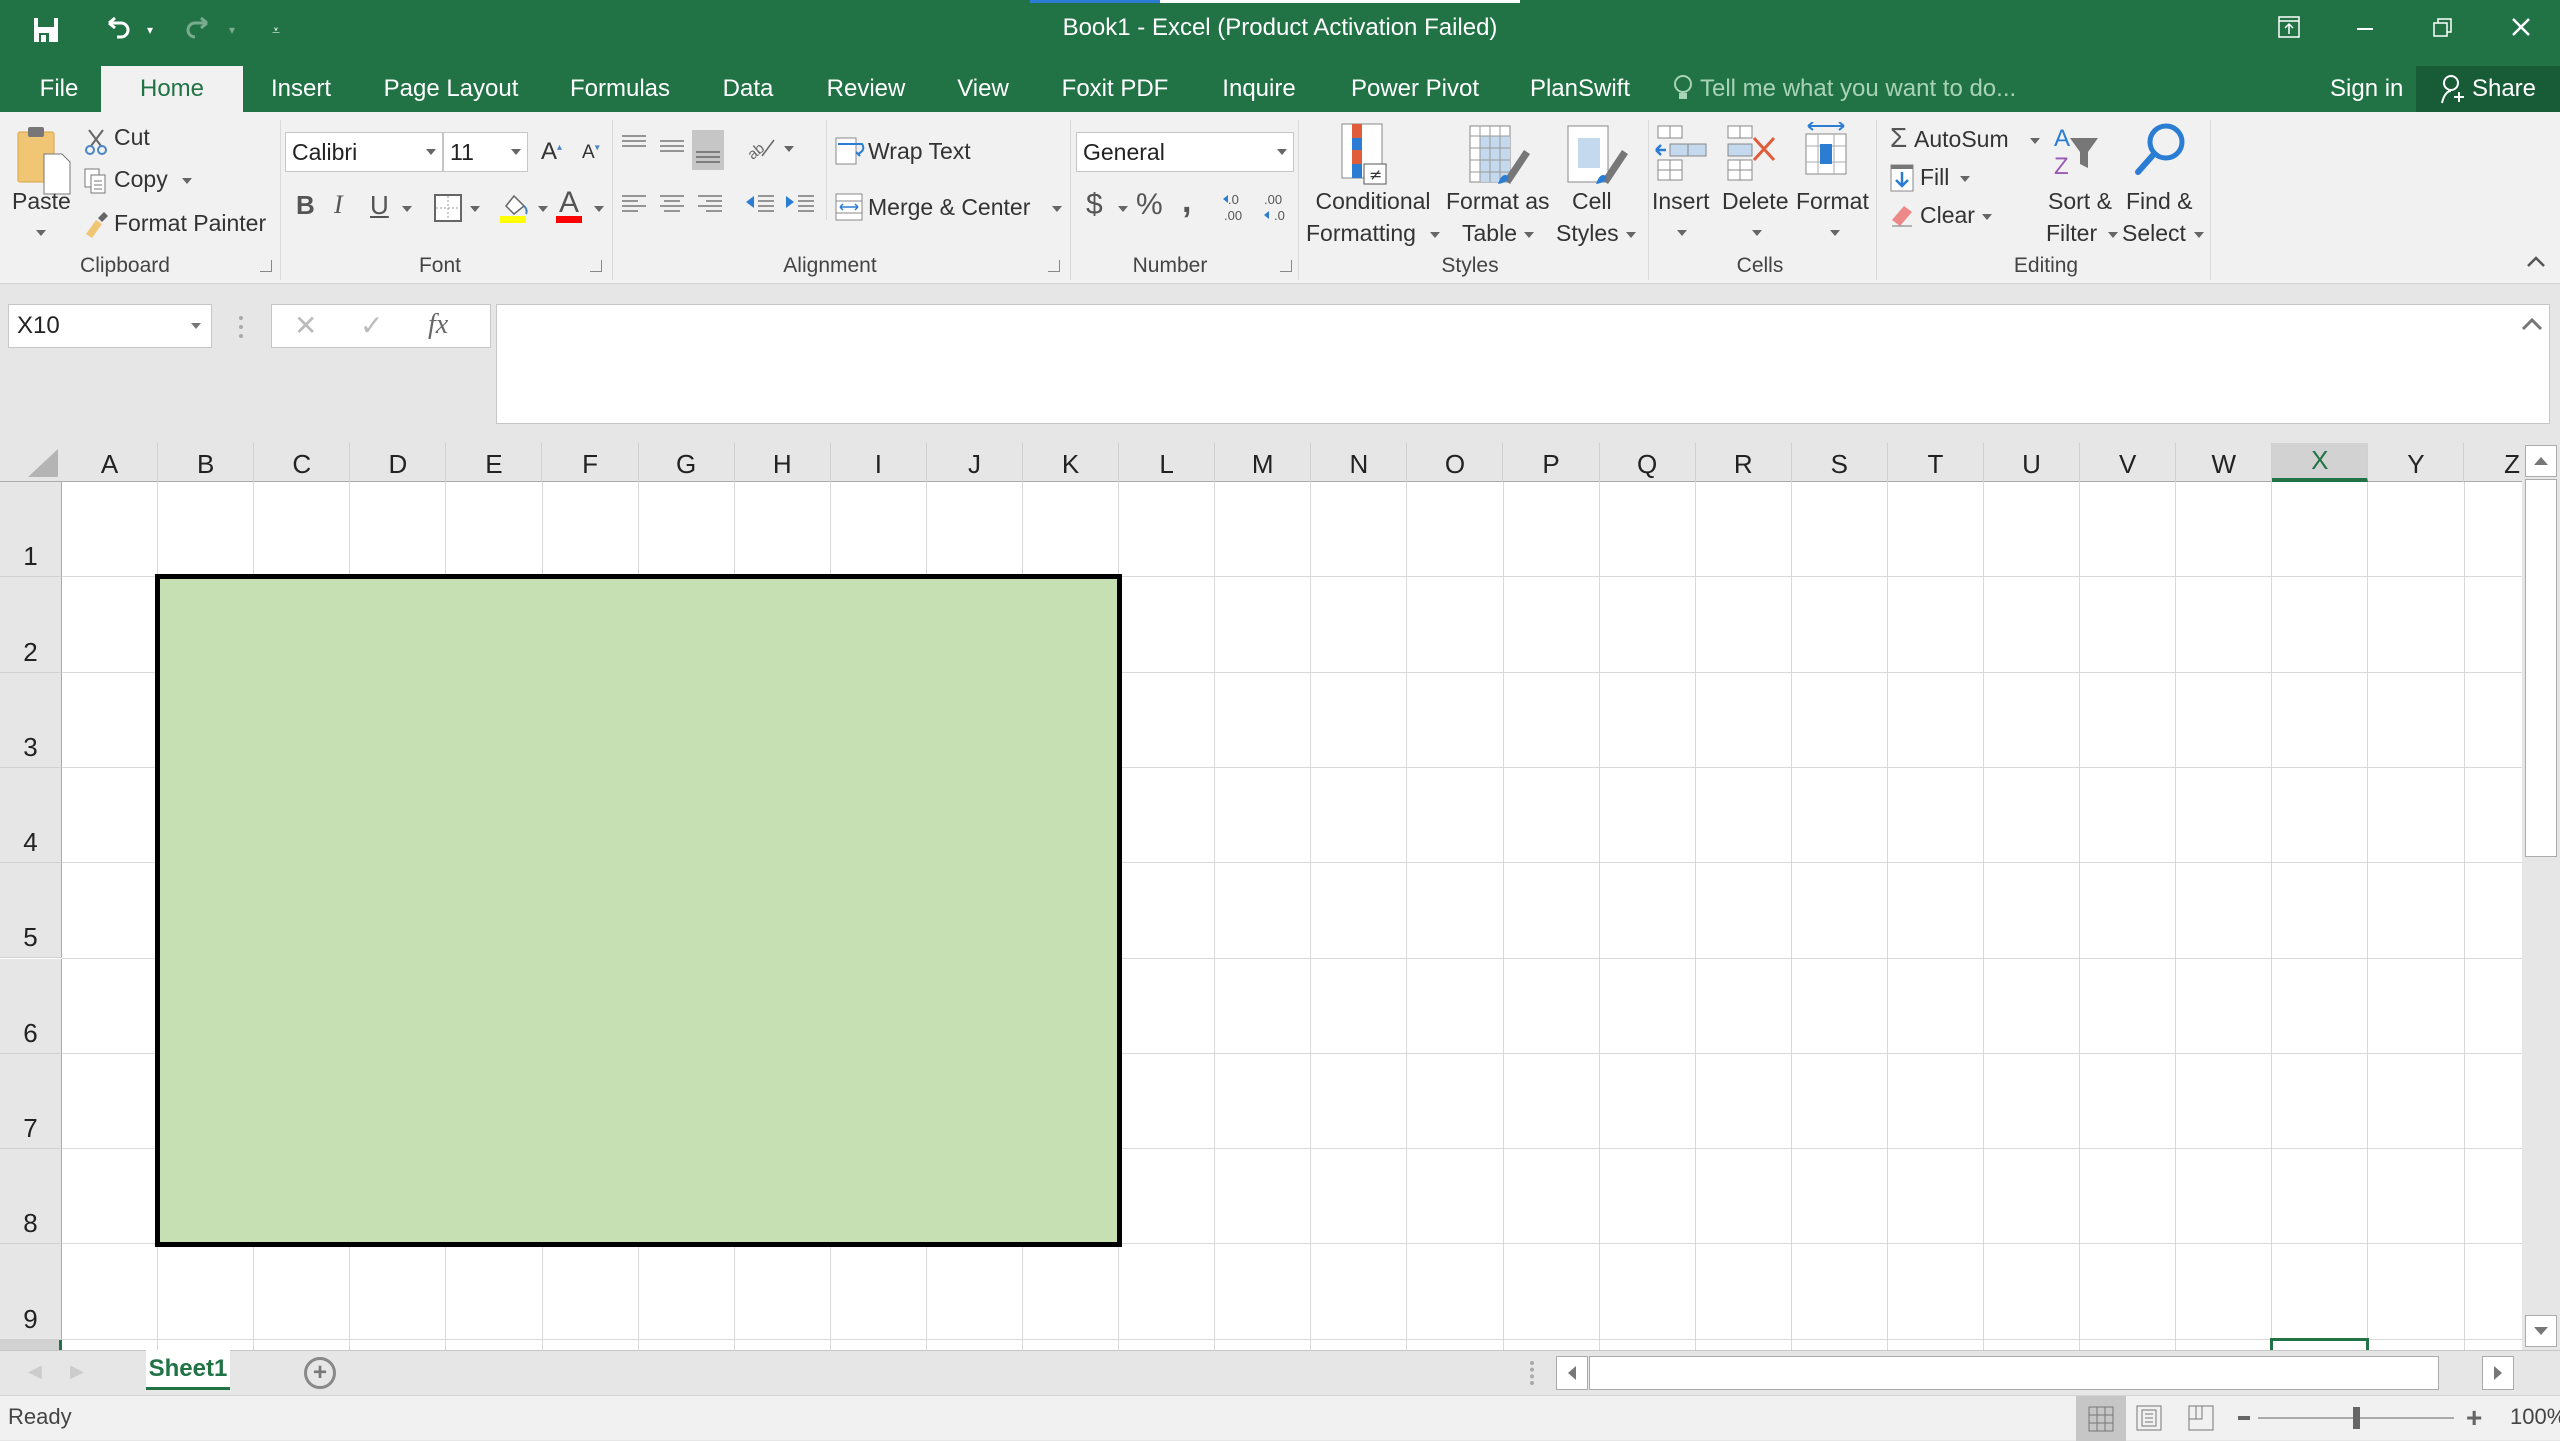  Describe the element at coordinates (2365, 27) in the screenshot. I see `minimize-button` at that location.